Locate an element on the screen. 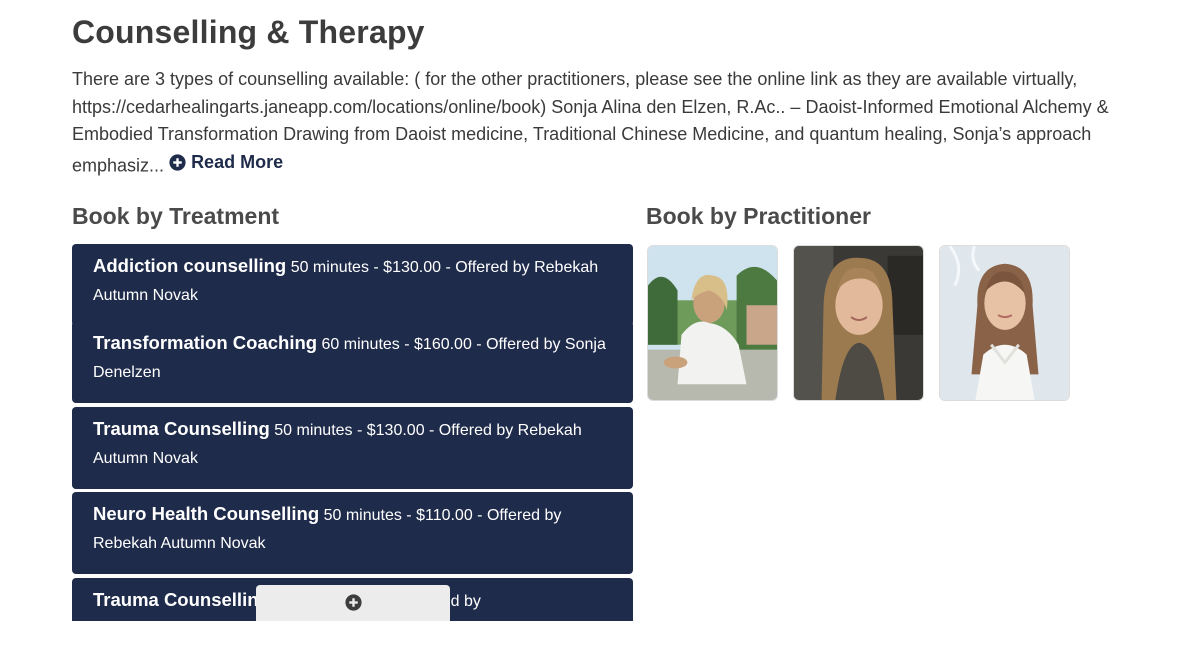 The image size is (1200, 657). read-more-link: Read More is located at coordinates (226, 163).